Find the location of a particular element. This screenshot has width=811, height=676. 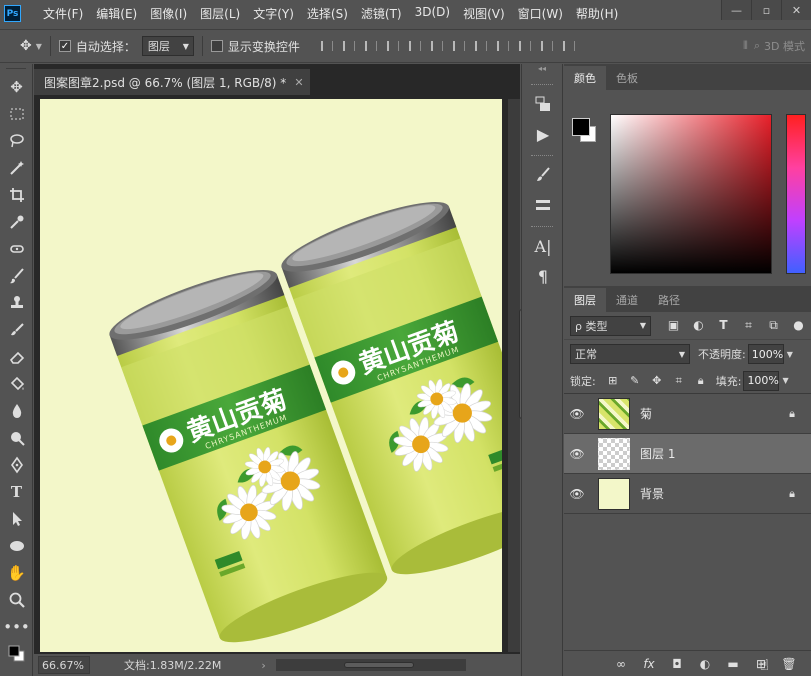

distribute-bottom-icon is located at coordinates (503, 46).